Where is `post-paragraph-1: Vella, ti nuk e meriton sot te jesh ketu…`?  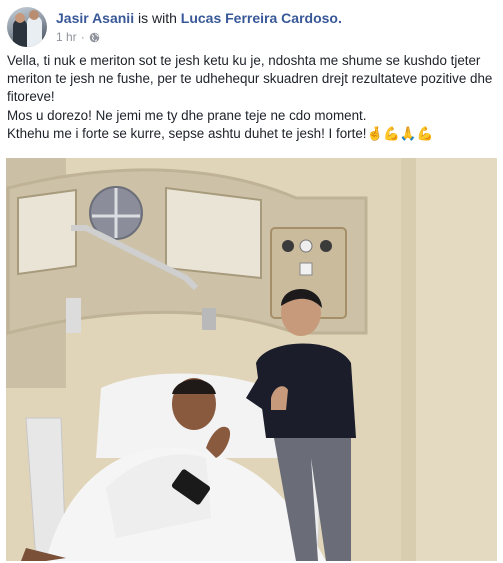
post-paragraph-1: Vella, ti nuk e meriton sot te jesh ketu… is located at coordinates (250, 79).